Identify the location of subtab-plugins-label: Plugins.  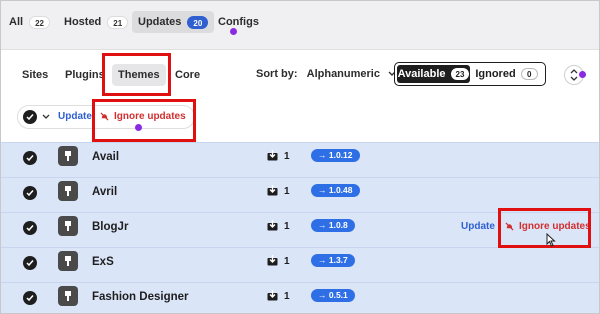
(85, 75).